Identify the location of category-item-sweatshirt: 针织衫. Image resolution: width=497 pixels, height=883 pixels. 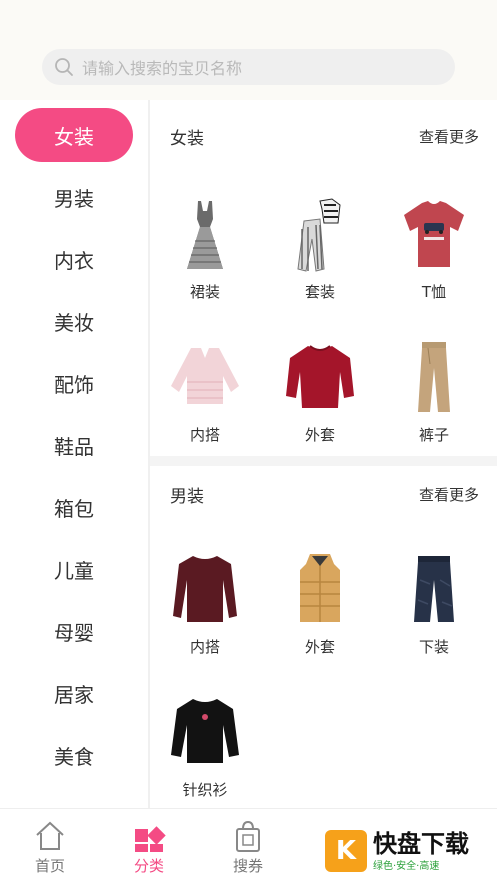
(205, 750).